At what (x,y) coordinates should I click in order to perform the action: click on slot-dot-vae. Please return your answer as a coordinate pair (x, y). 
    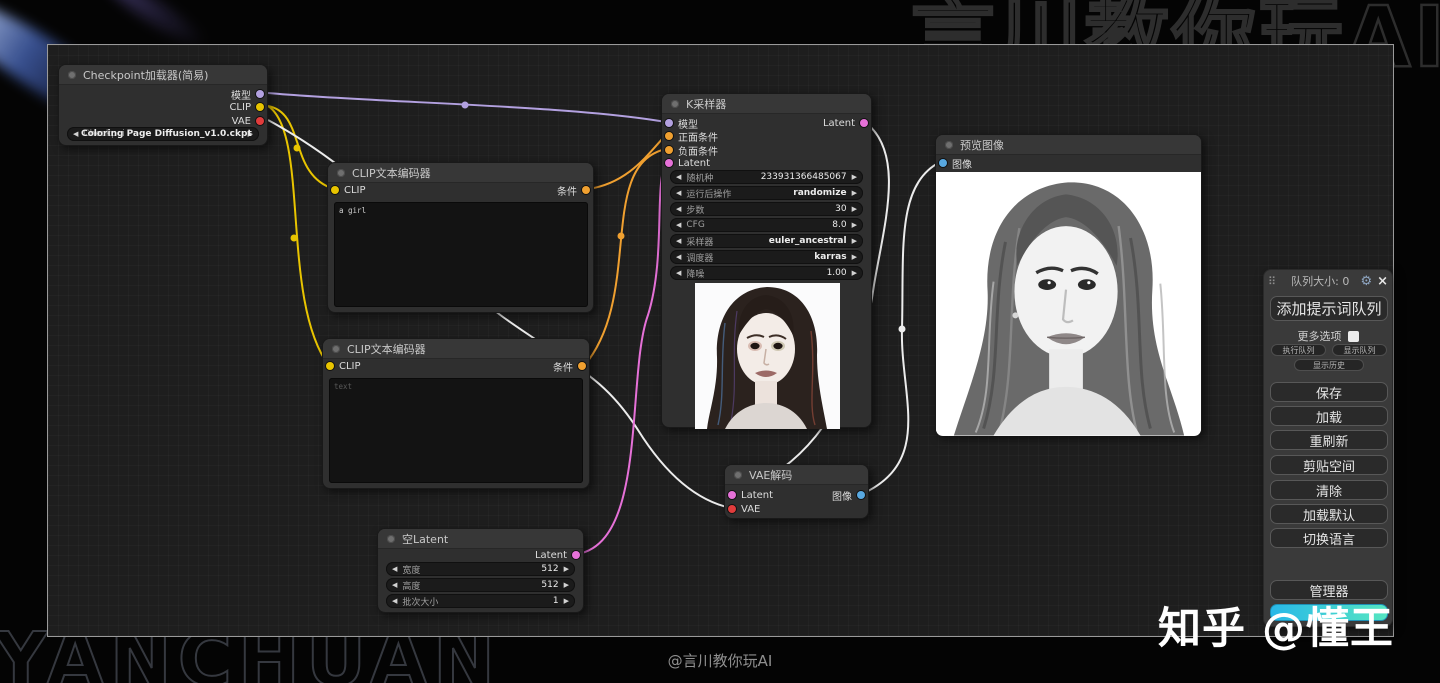
    Looking at the image, I should click on (260, 121).